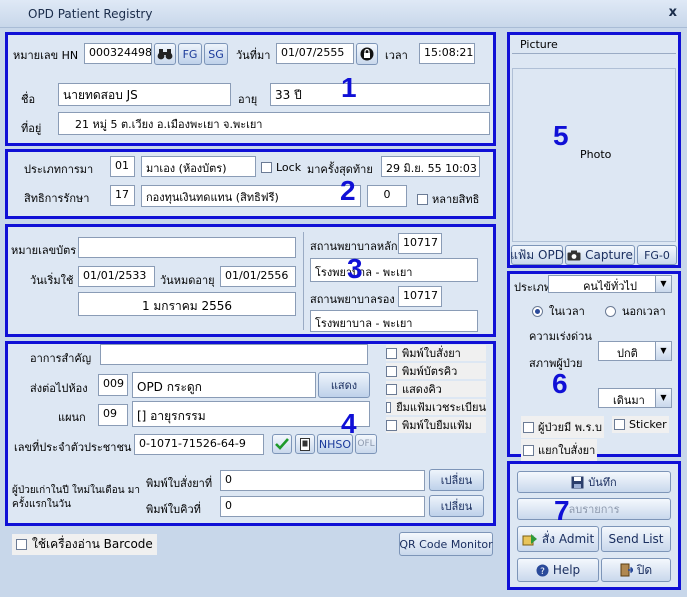 The width and height of the screenshot is (687, 597). I want to click on visit-type-name: มาเอง (ห้องบัตร), so click(198, 166).